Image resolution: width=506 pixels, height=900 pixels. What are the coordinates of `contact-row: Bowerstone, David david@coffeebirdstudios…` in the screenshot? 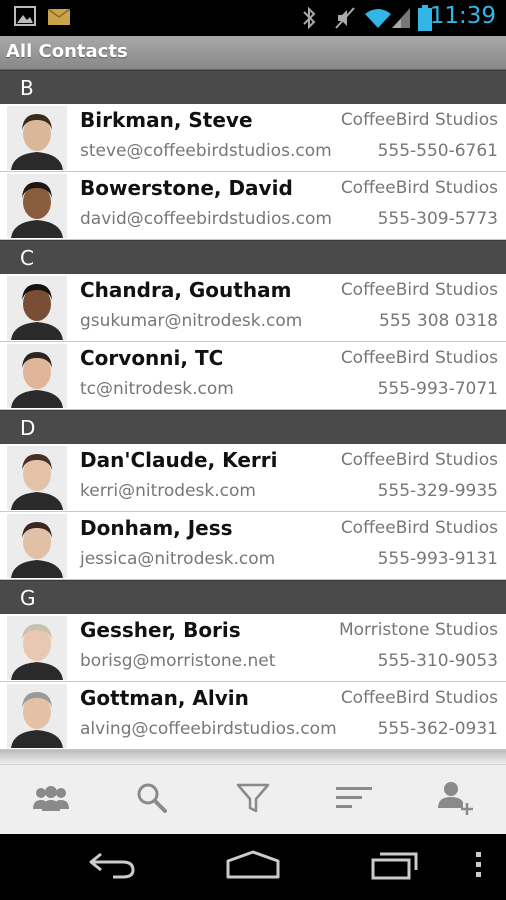 It's located at (253, 206).